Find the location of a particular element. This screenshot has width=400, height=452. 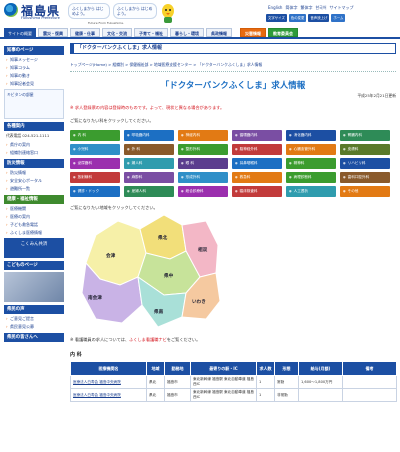

department-button: 眼 科 is located at coordinates (203, 163).